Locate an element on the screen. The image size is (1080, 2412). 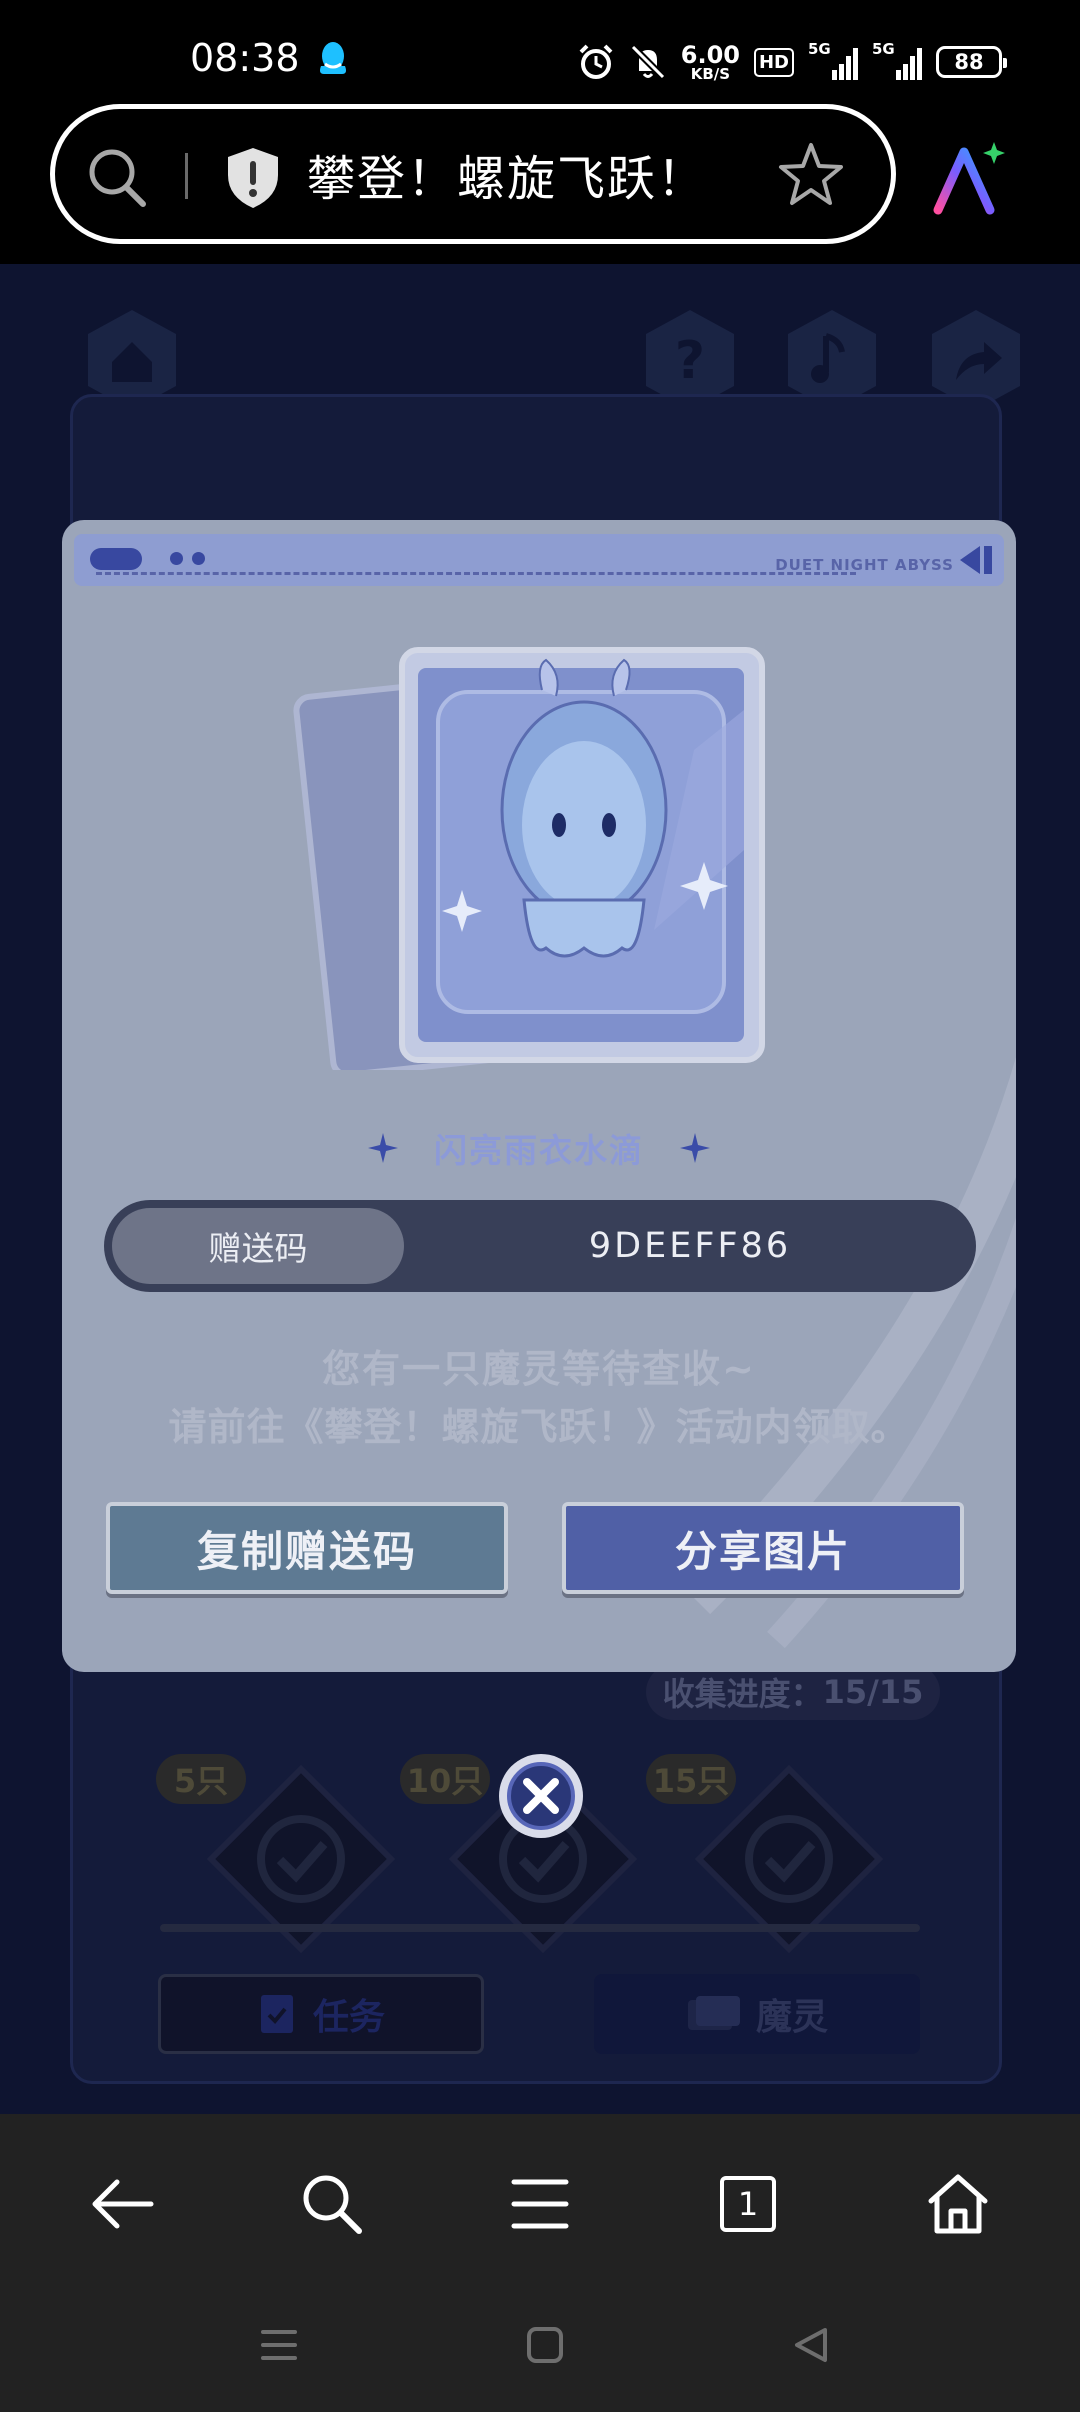
gift-code-value: 9DEEFF86 is located at coordinates (690, 1246).